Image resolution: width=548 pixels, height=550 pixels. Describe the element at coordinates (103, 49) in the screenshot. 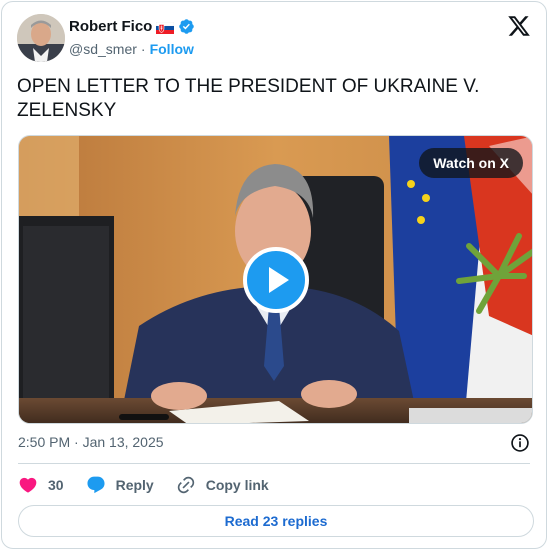

I see `author-handle: @sd_smer` at that location.